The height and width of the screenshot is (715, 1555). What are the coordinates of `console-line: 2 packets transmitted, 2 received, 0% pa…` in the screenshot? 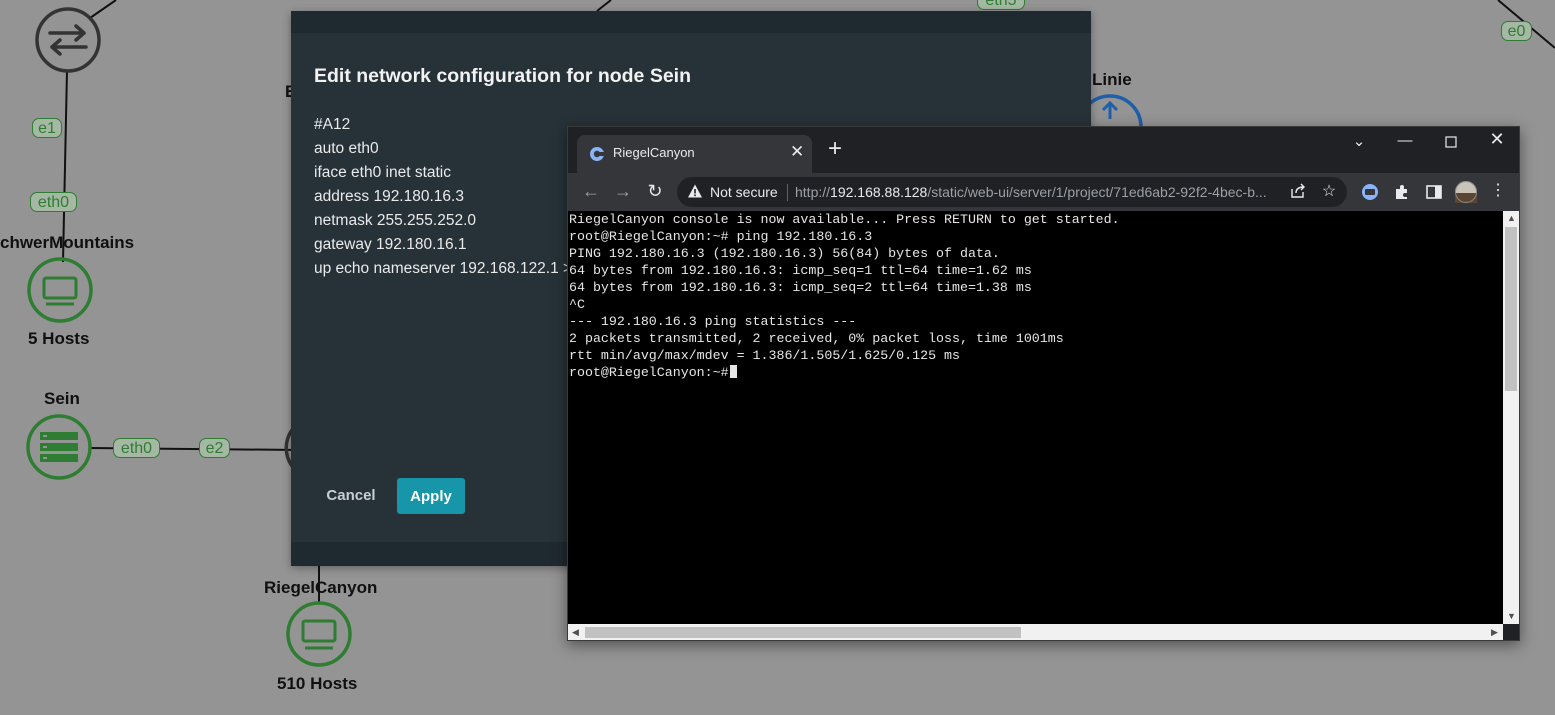 It's located at (816, 338).